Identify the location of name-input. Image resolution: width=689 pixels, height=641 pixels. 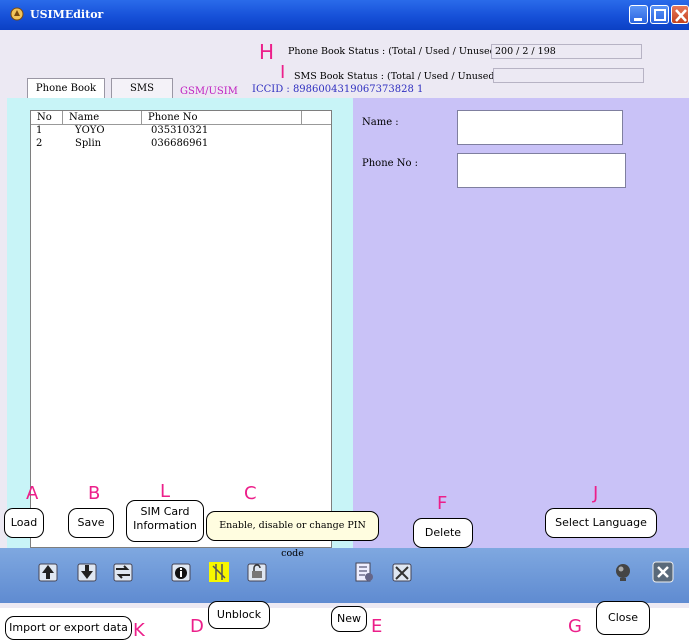
(540, 127).